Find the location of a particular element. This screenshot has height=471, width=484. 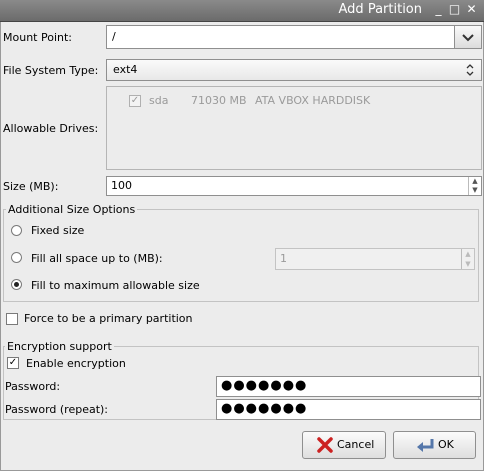

size-options-title: Additional Size Options is located at coordinates (72, 209).